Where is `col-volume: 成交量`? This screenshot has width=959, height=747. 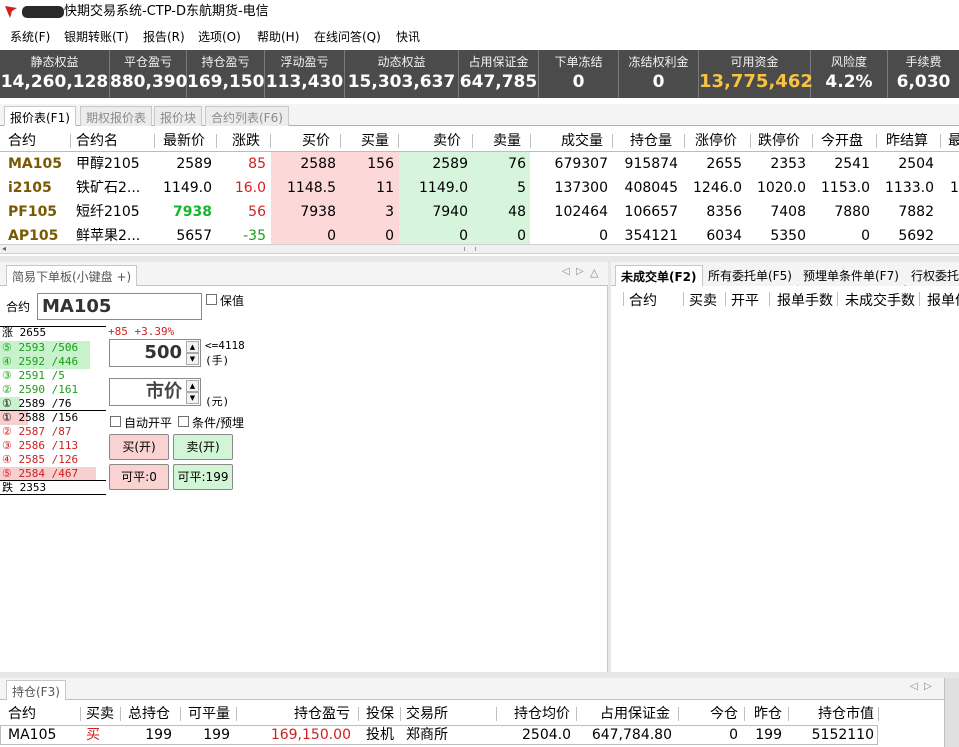
col-volume: 成交量 is located at coordinates (582, 141).